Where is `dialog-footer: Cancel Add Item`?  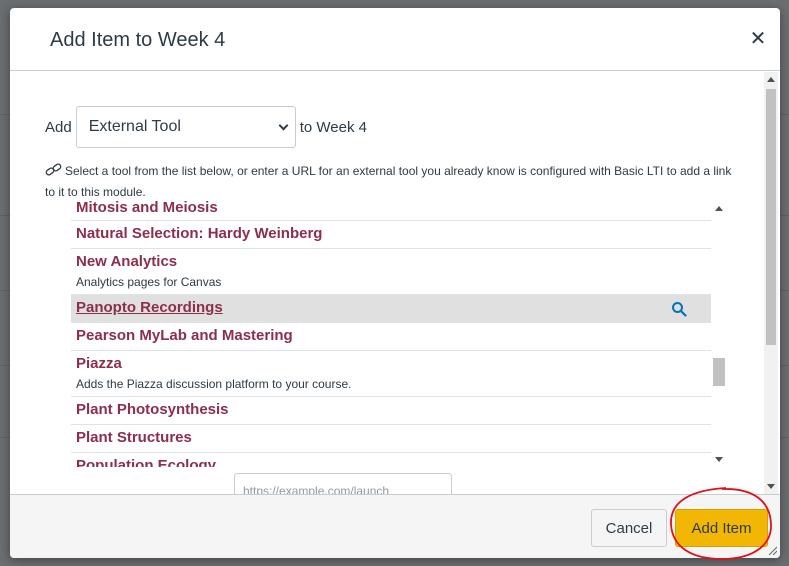 dialog-footer: Cancel Add Item is located at coordinates (395, 526).